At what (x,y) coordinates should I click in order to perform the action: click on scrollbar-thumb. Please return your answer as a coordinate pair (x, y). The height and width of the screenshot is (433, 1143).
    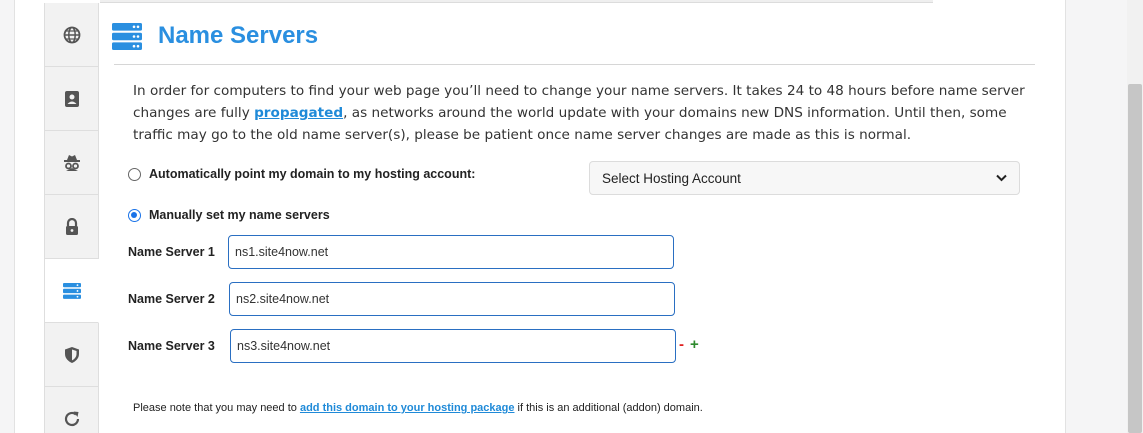
    Looking at the image, I should click on (1135, 258).